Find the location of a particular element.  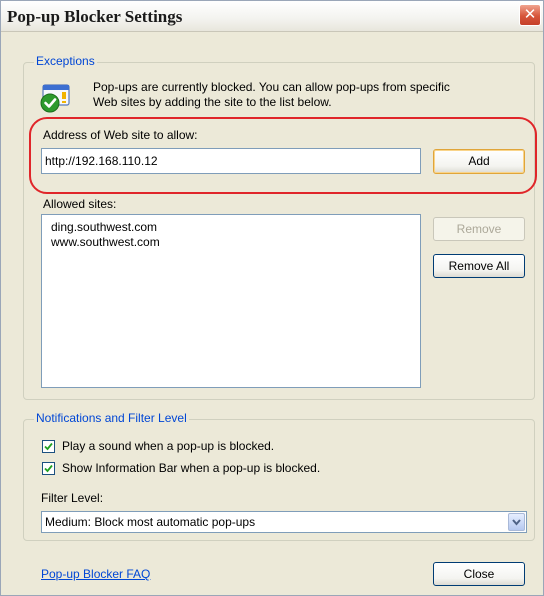

filter-level-label: Filter Level: is located at coordinates (72, 498).